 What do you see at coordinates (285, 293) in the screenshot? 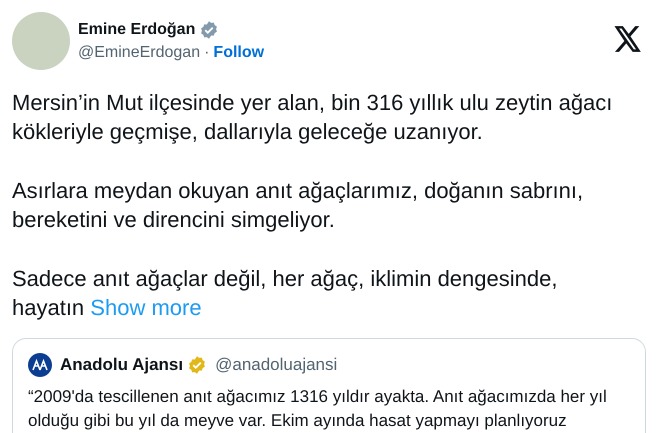
I see `tweet-paragraph: Sadece anıt ağaçlar değil, her ağaç, iklimin dengesinde, hayatın Show more` at bounding box center [285, 293].